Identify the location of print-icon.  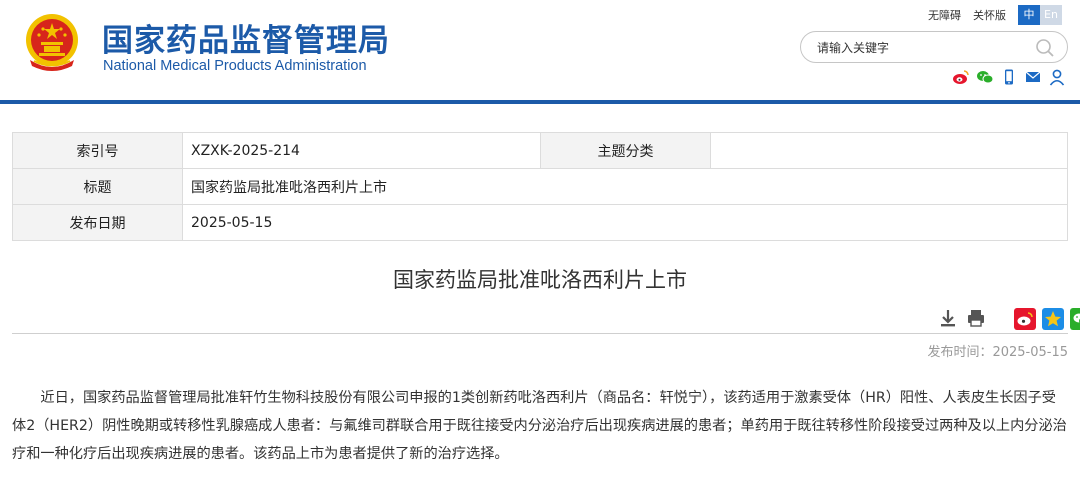
(976, 318).